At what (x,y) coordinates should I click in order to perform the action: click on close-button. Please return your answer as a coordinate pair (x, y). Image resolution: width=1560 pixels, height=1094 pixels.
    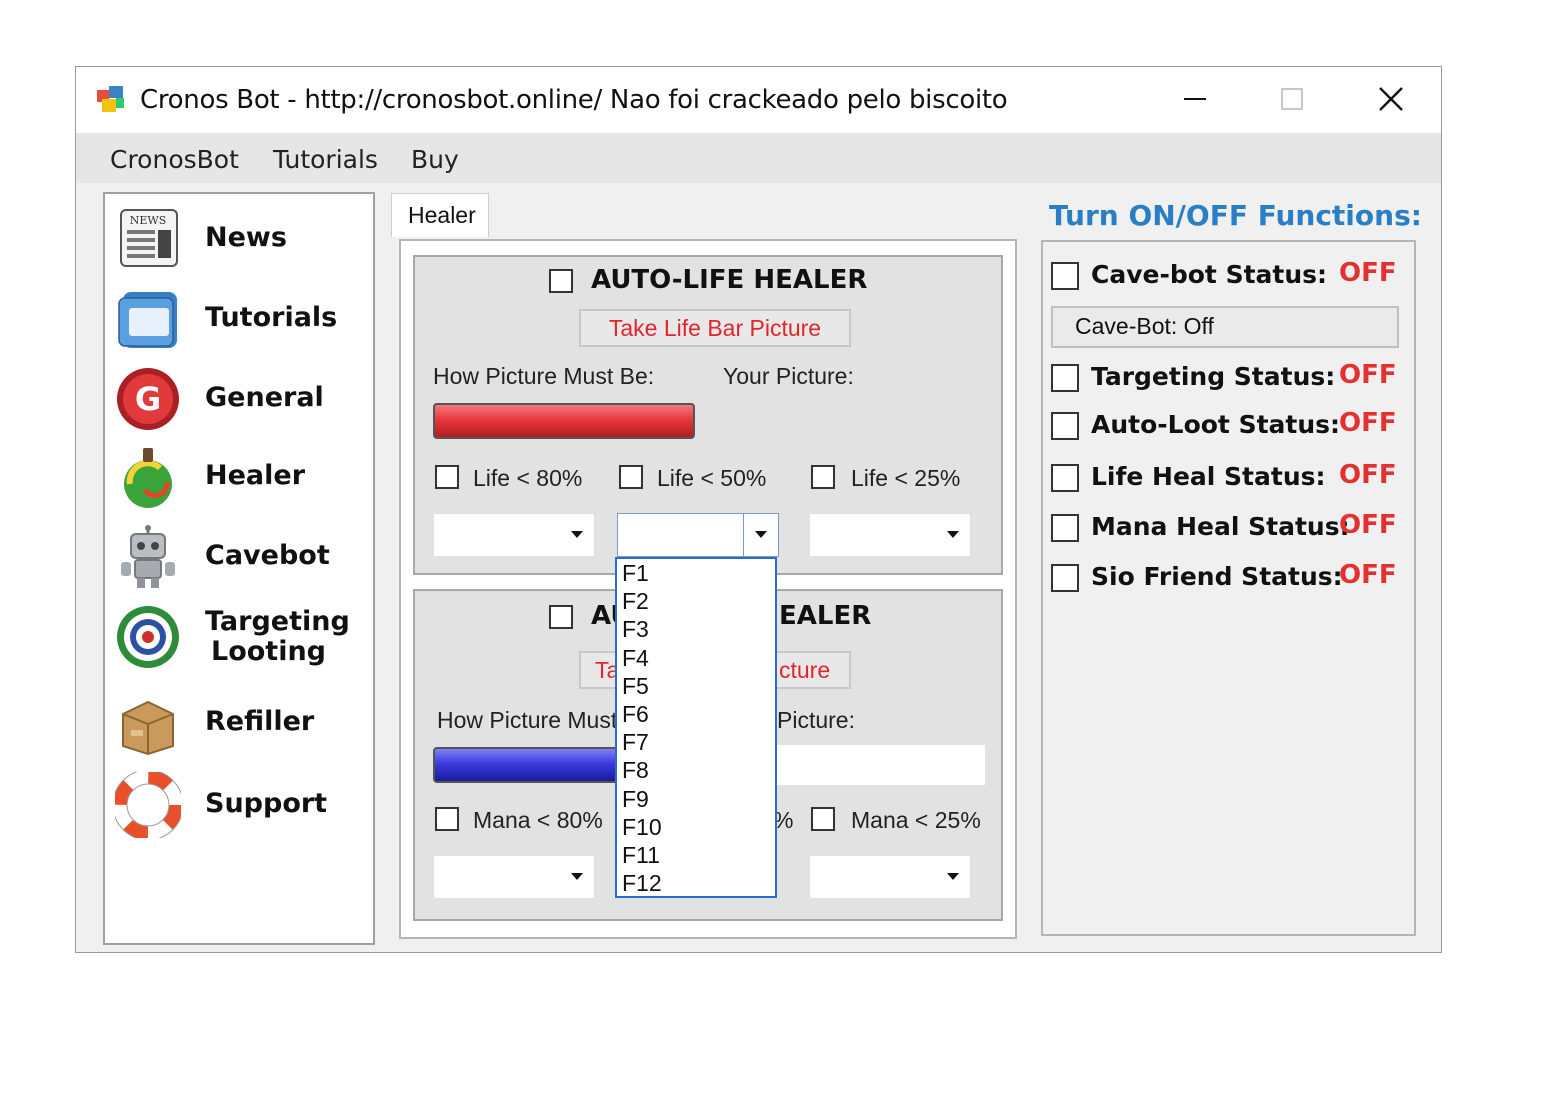
    Looking at the image, I should click on (1391, 99).